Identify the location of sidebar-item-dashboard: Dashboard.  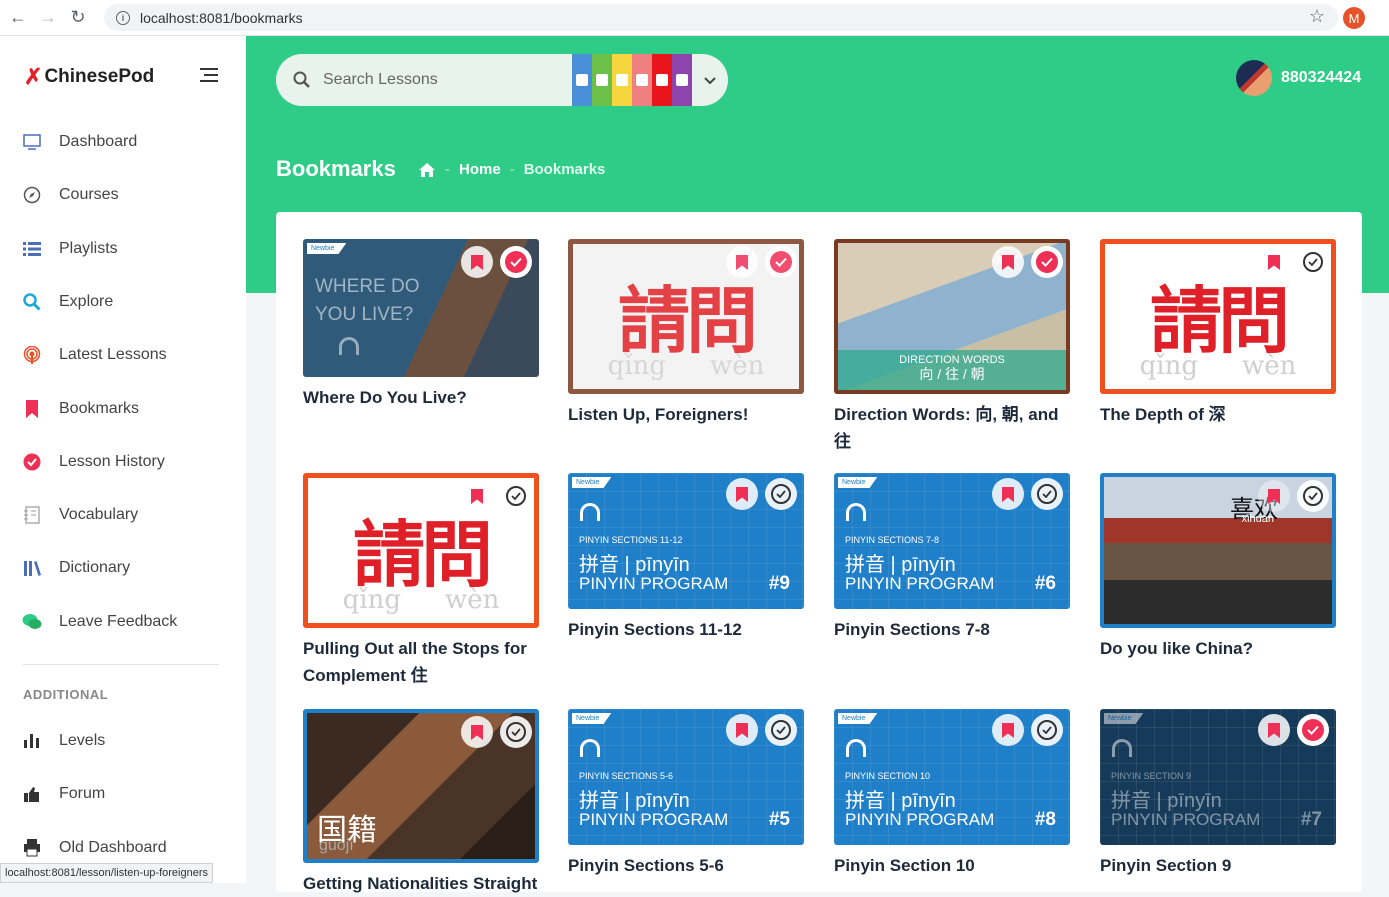
(79, 142).